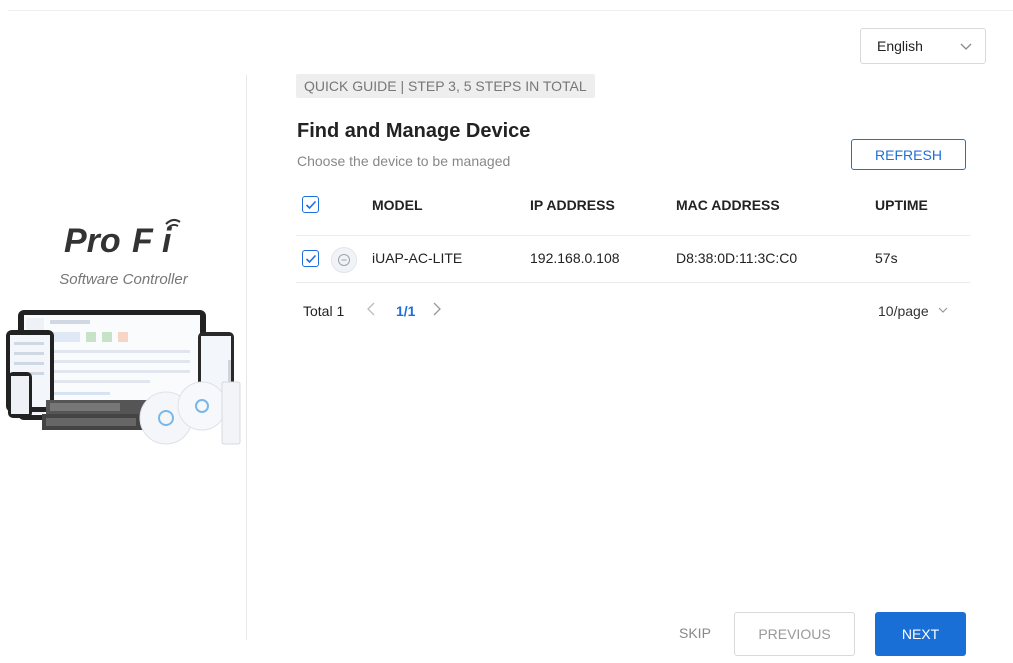 The image size is (1013, 663). What do you see at coordinates (695, 633) in the screenshot?
I see `skip-button: SKIP` at bounding box center [695, 633].